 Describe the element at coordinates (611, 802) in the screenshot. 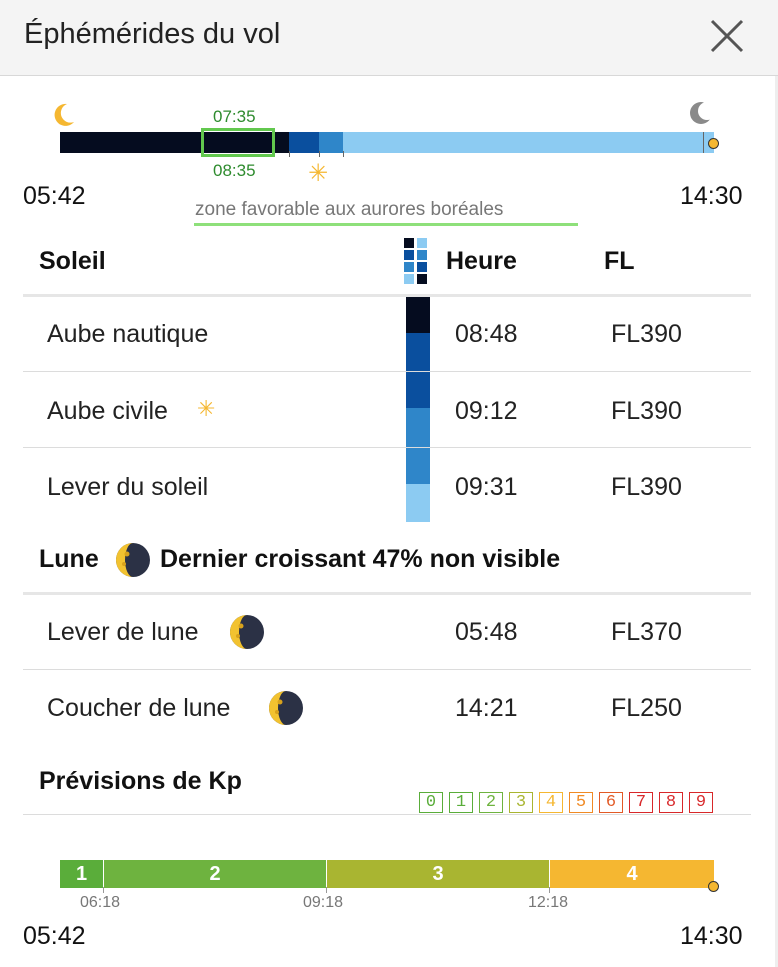

I see `kp-scale-box: 6` at that location.